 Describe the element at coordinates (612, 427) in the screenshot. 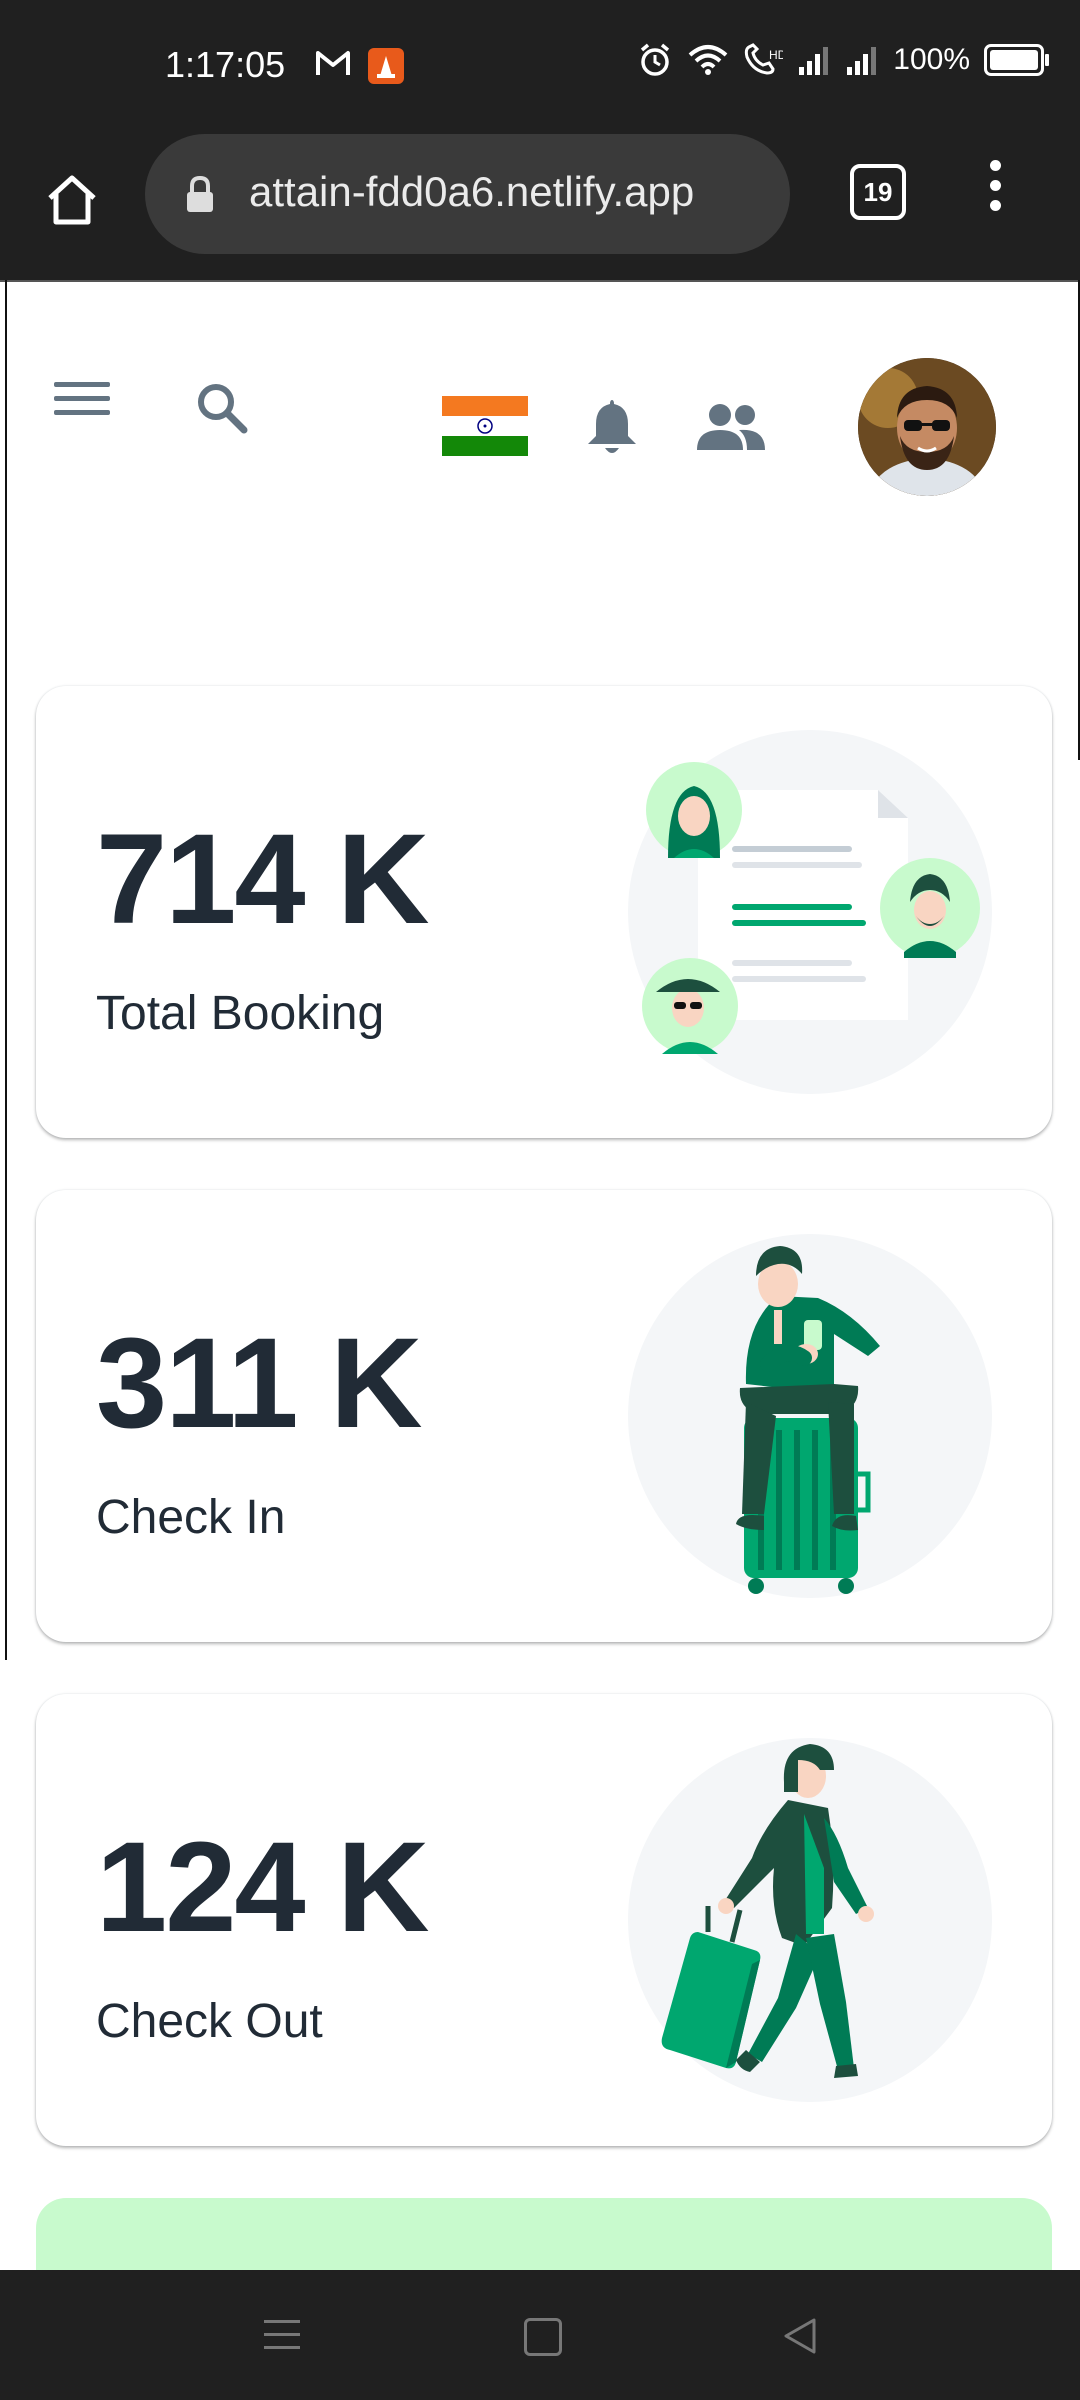

I see `bell-icon` at that location.